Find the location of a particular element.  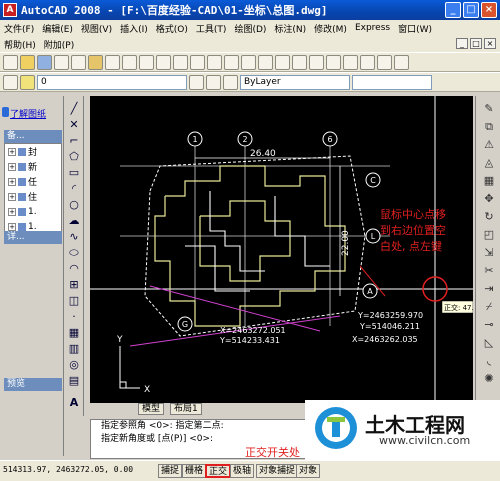

calculator-icon is located at coordinates (384, 62).